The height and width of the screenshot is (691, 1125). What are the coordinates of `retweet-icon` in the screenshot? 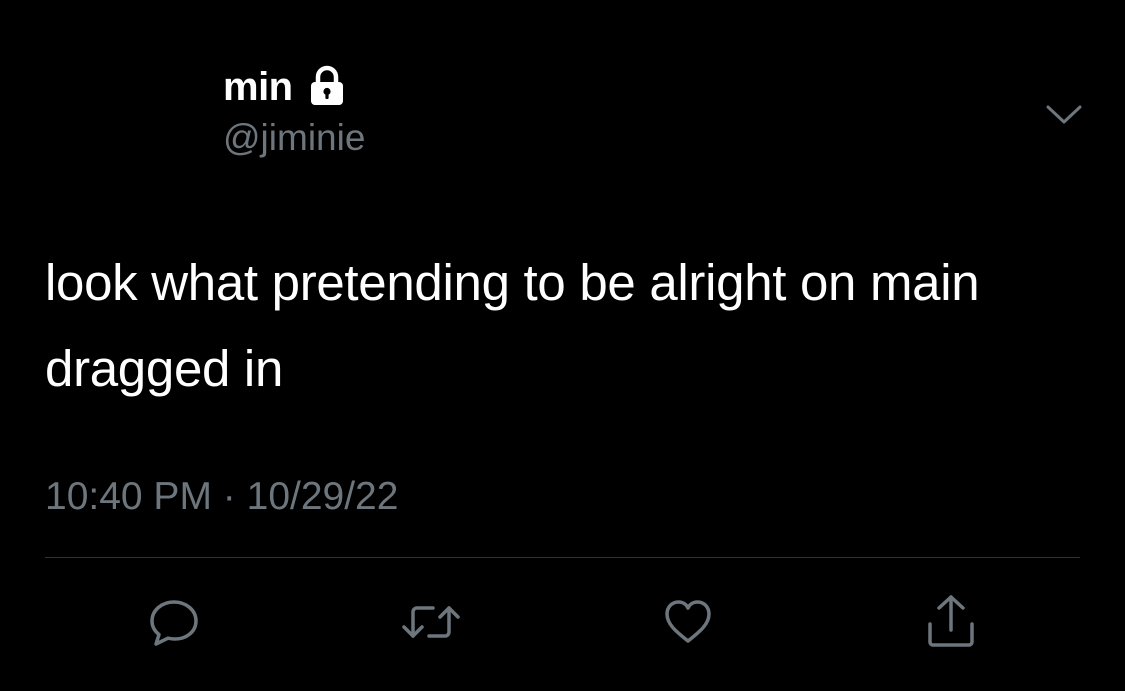 It's located at (431, 622).